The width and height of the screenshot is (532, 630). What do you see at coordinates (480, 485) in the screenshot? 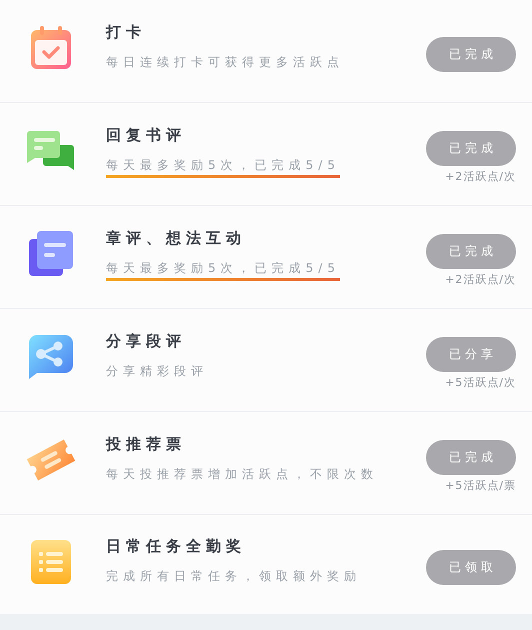
I see `reward-text: +5活跃点/票` at bounding box center [480, 485].